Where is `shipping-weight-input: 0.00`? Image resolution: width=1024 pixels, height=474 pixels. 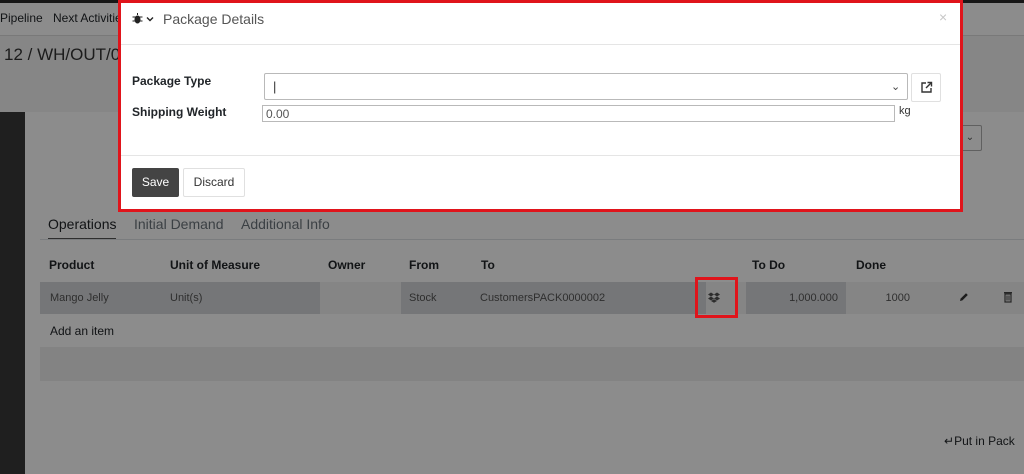 shipping-weight-input: 0.00 is located at coordinates (578, 113).